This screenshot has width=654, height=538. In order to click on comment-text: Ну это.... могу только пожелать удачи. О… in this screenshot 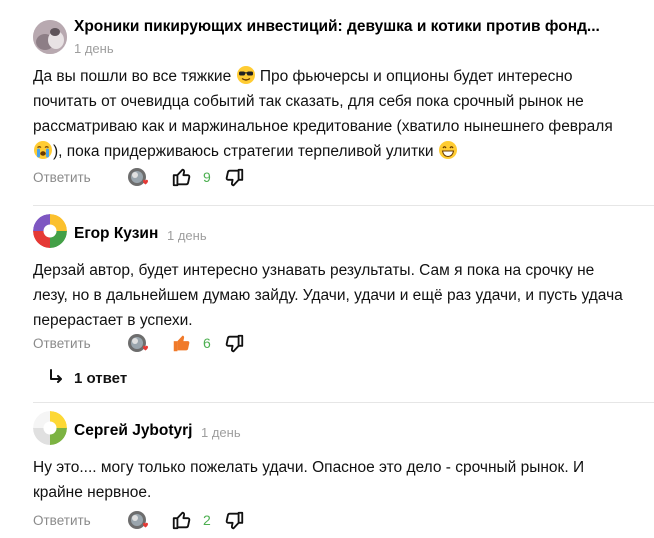, I will do `click(309, 480)`.